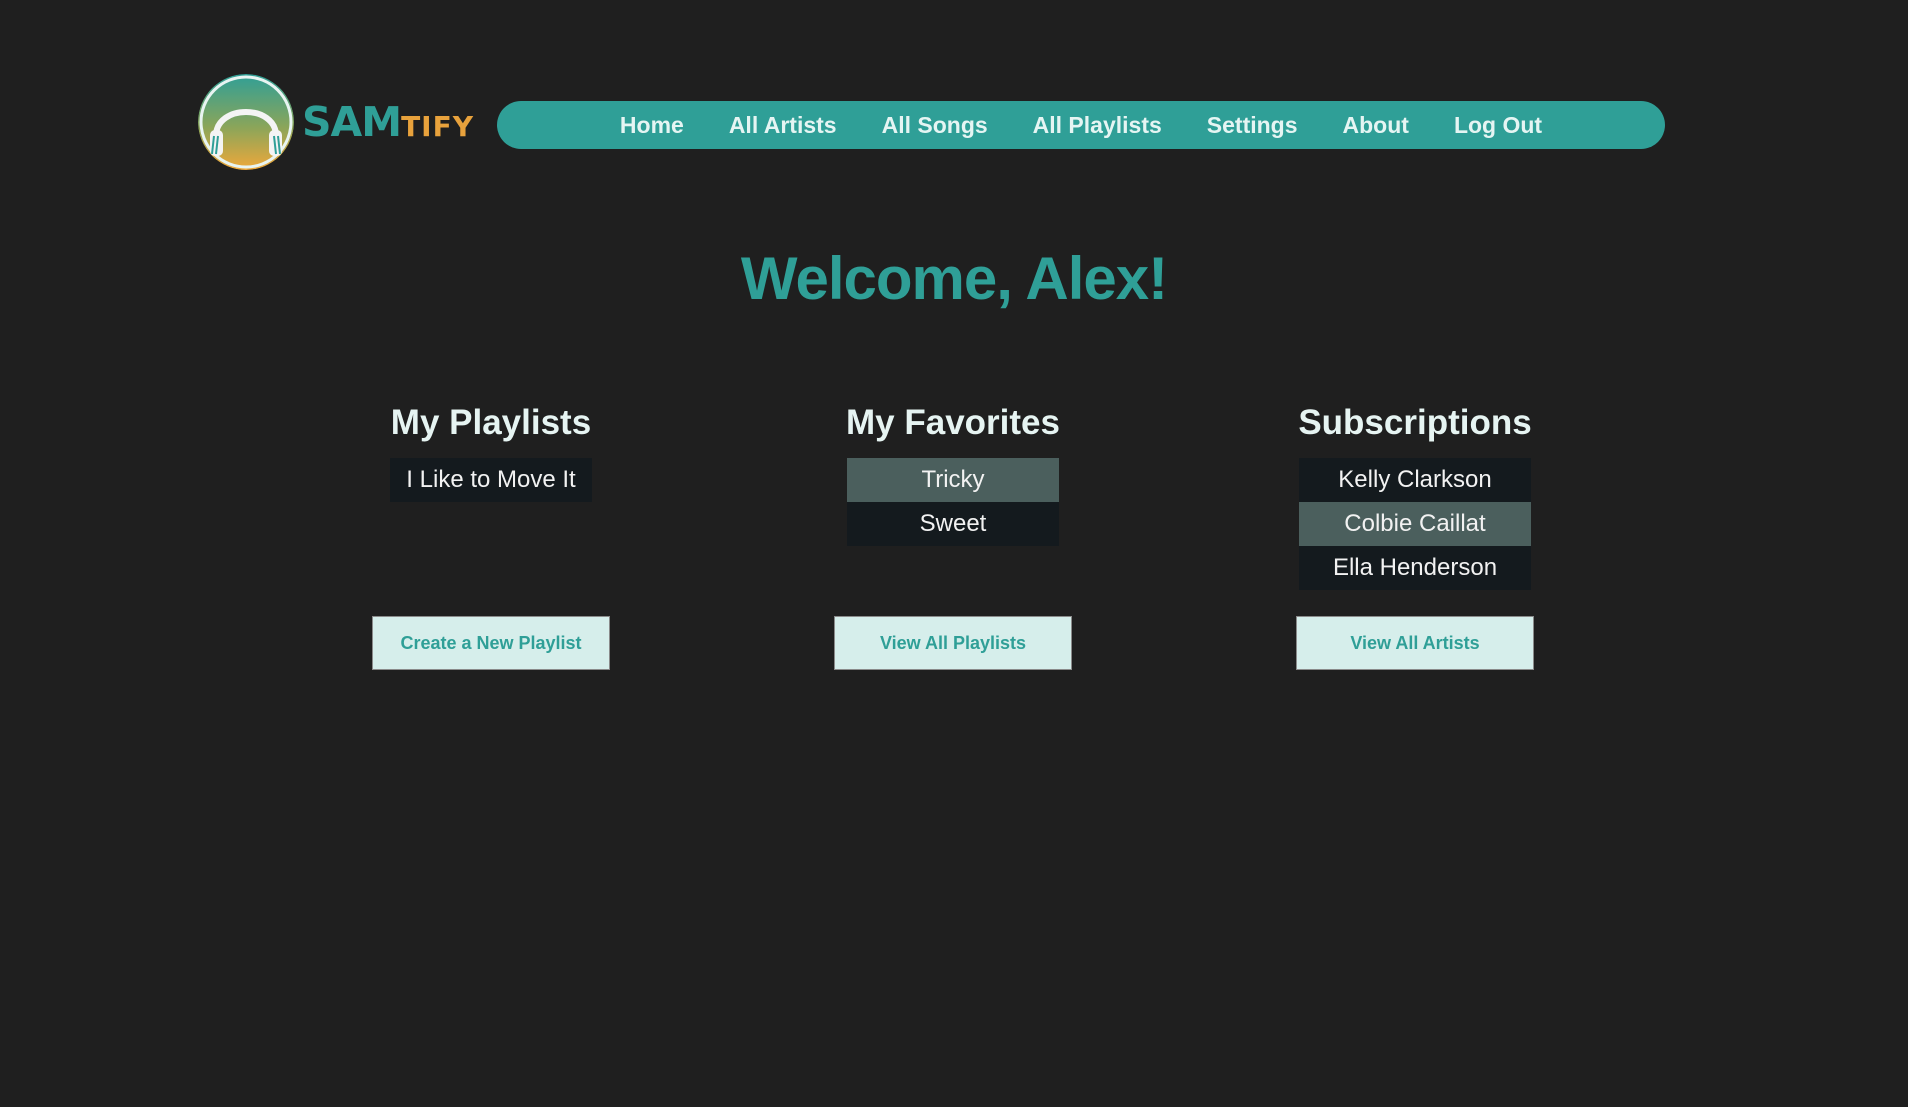 The image size is (1908, 1107). I want to click on playlists-list: I Like to Move It, so click(491, 480).